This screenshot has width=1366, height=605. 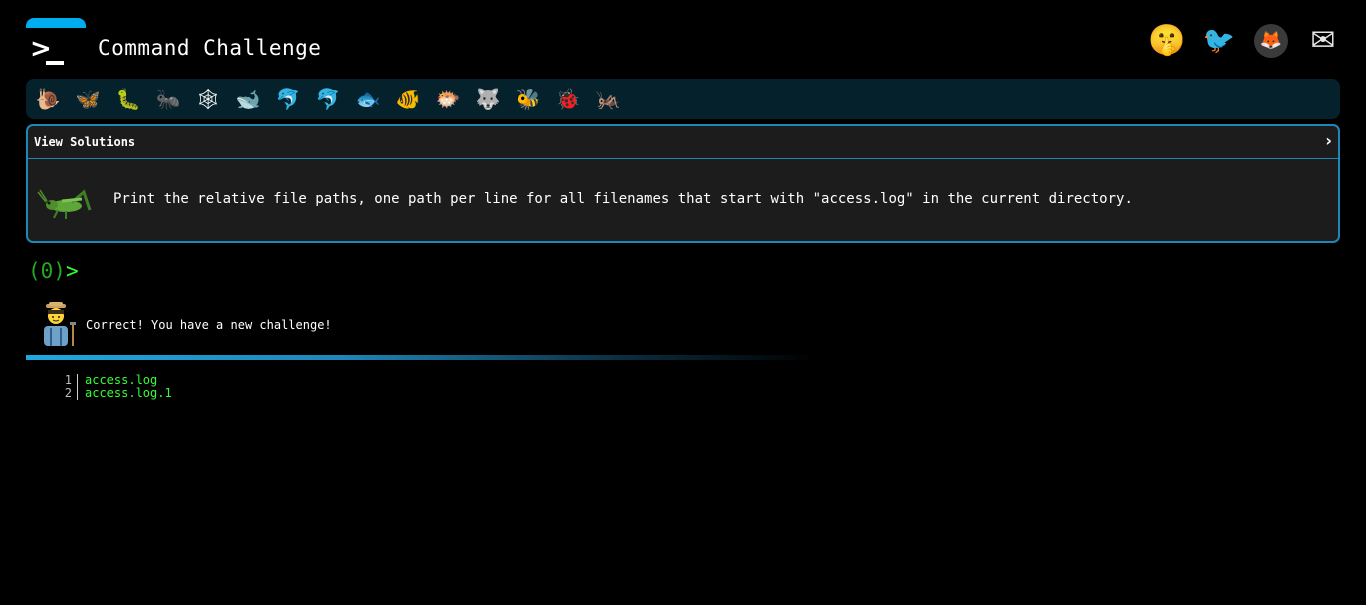 I want to click on cricket-icon, so click(x=64, y=204).